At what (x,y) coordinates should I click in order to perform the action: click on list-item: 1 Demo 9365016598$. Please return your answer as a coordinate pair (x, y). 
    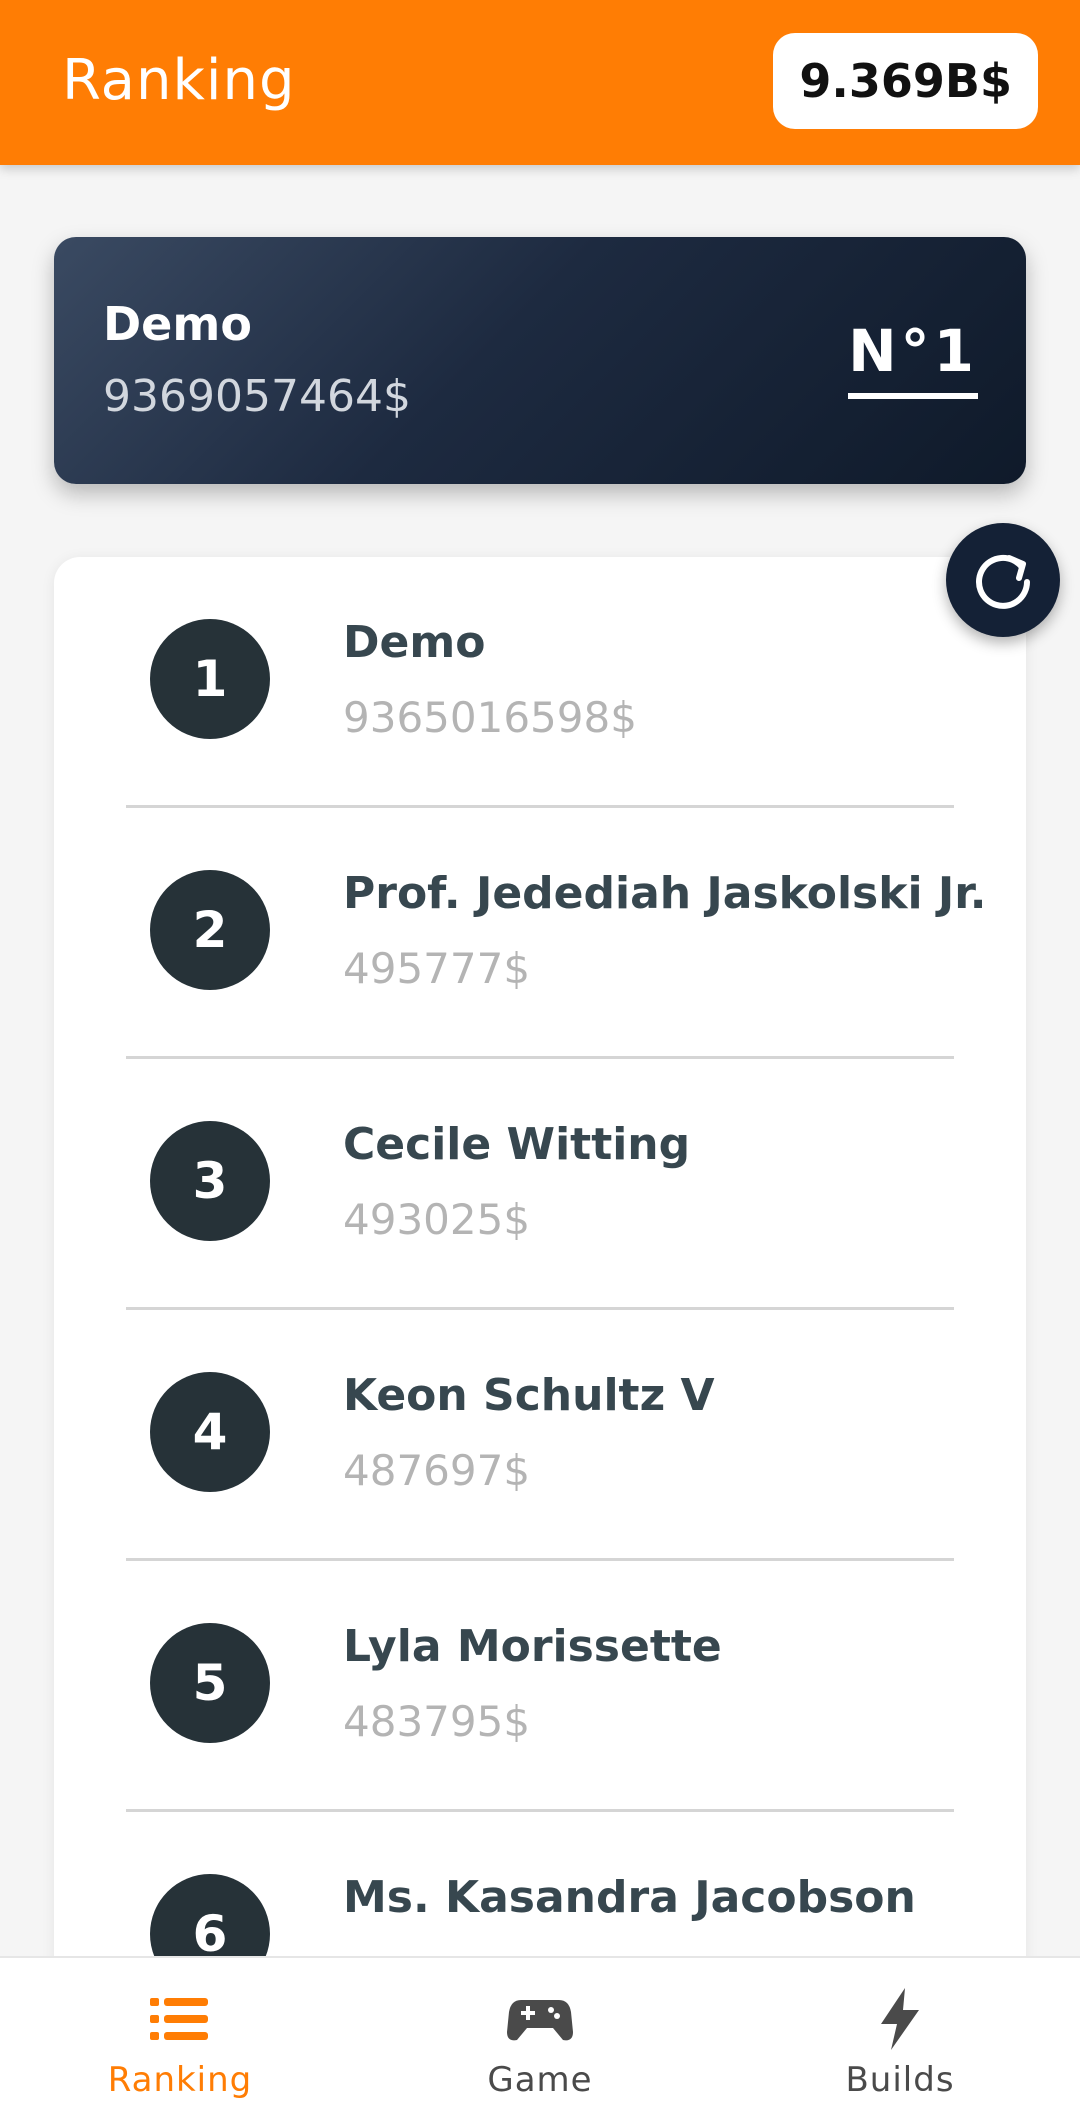
    Looking at the image, I should click on (540, 682).